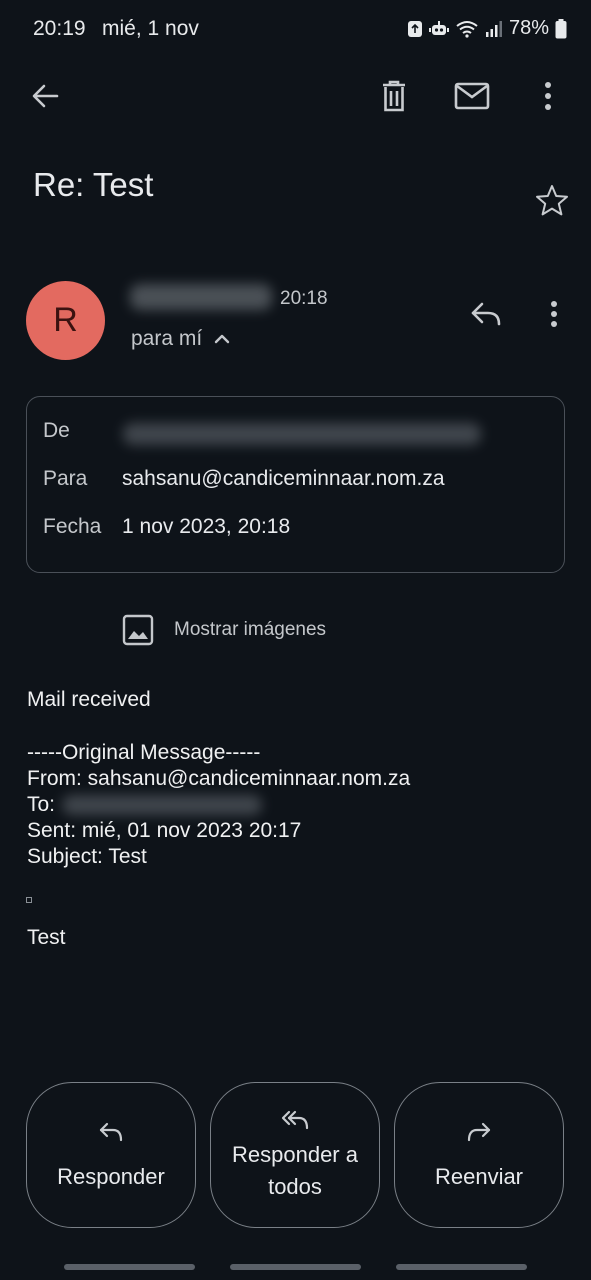 The height and width of the screenshot is (1280, 591). Describe the element at coordinates (150, 28) in the screenshot. I see `status-date: mié, 1 nov` at that location.